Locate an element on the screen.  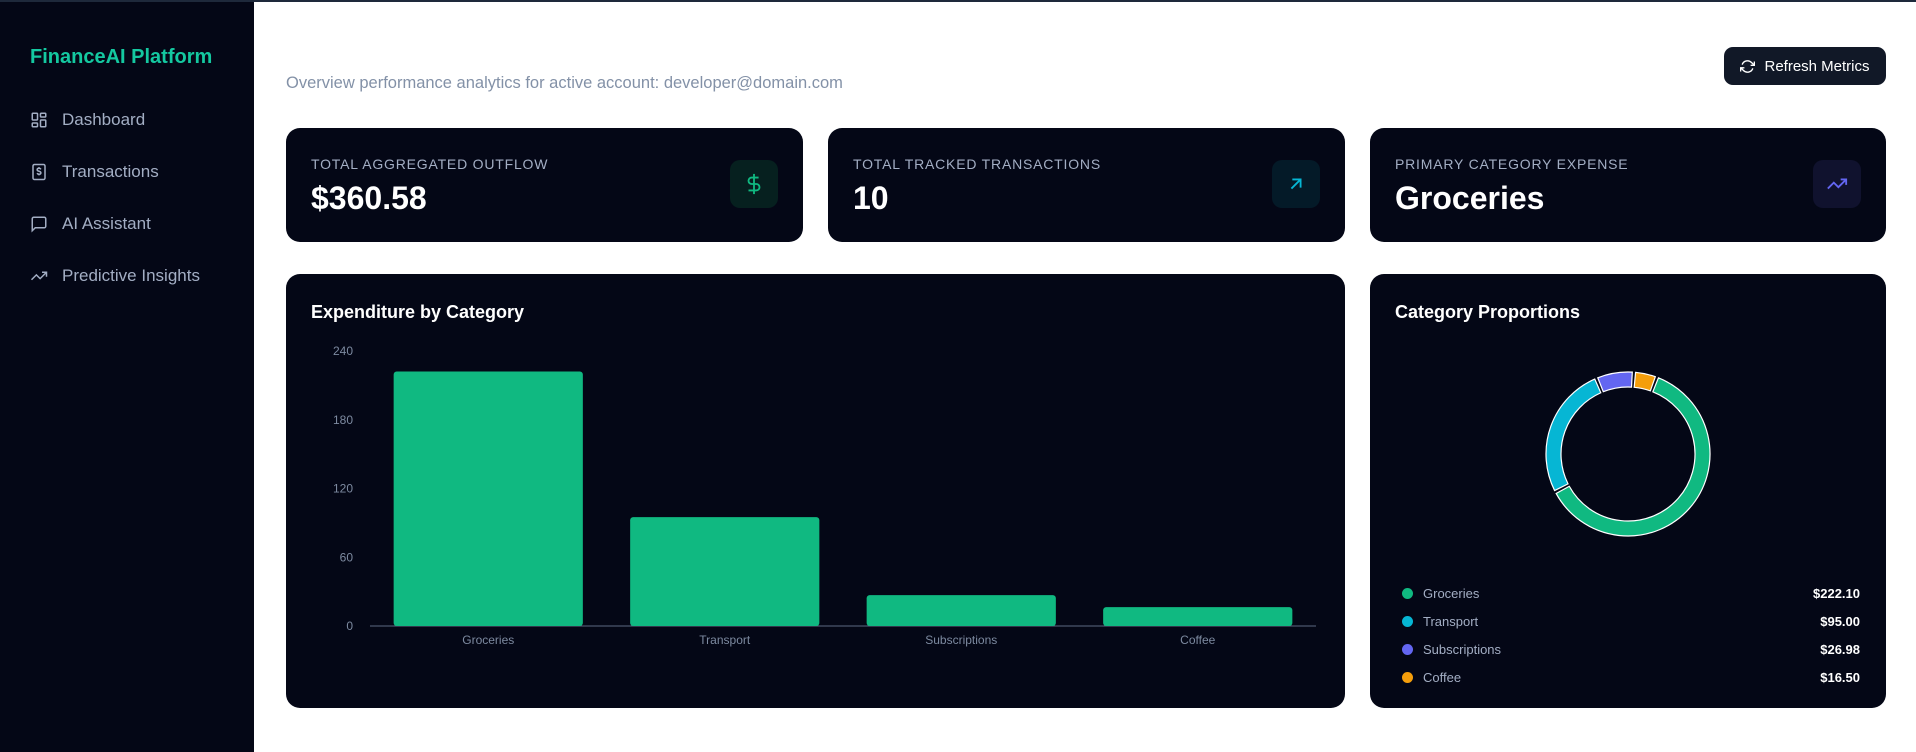
legend-item: Groceries $222.10 is located at coordinates (1631, 593).